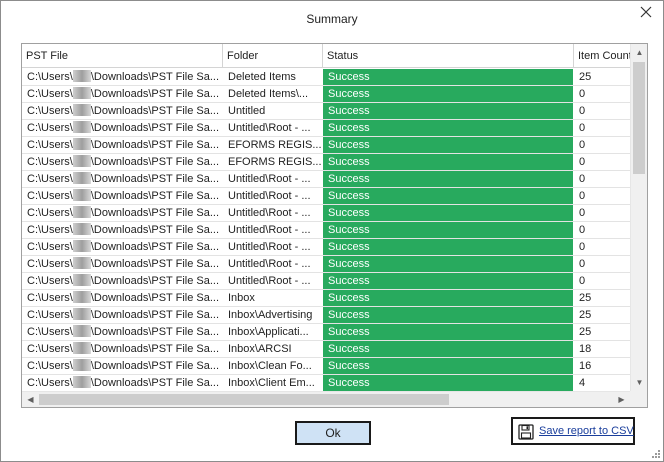 The width and height of the screenshot is (664, 462). What do you see at coordinates (638, 399) in the screenshot?
I see `scrollbar-corner` at bounding box center [638, 399].